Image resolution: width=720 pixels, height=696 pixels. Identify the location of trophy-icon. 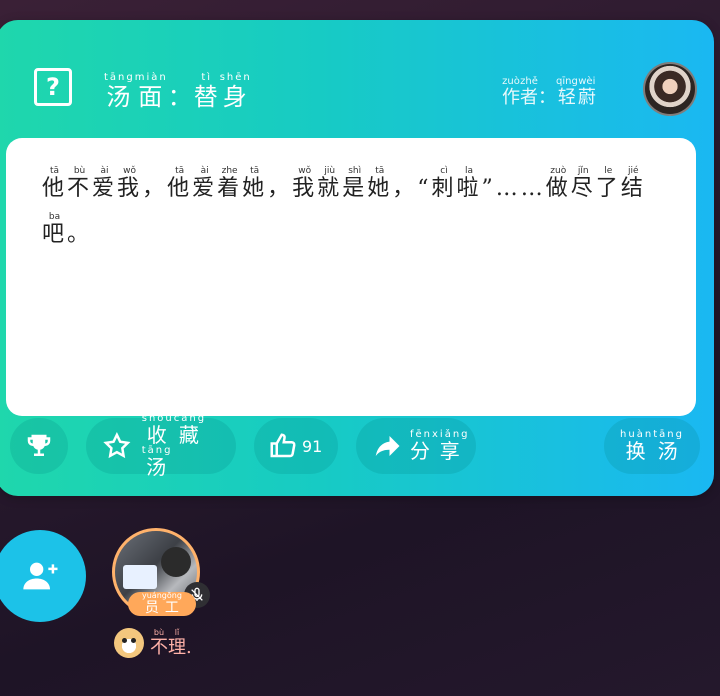
(39, 445).